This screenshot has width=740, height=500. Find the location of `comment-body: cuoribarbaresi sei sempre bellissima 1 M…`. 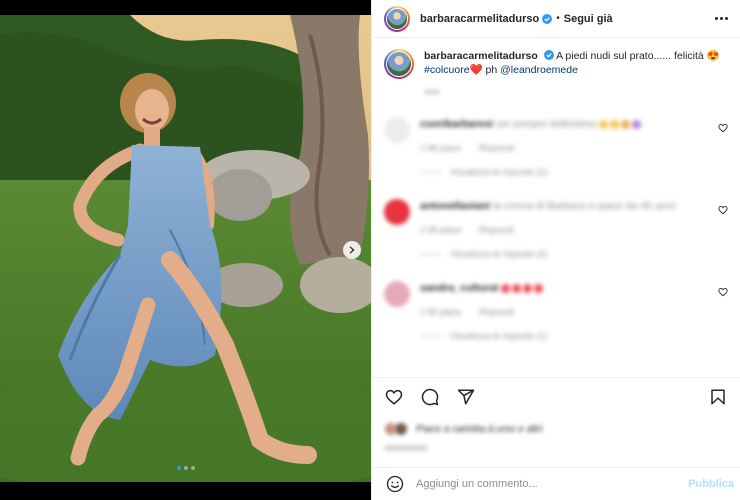

comment-body: cuoribarbaresi sei sempre bellissima 1 M… is located at coordinates (574, 147).